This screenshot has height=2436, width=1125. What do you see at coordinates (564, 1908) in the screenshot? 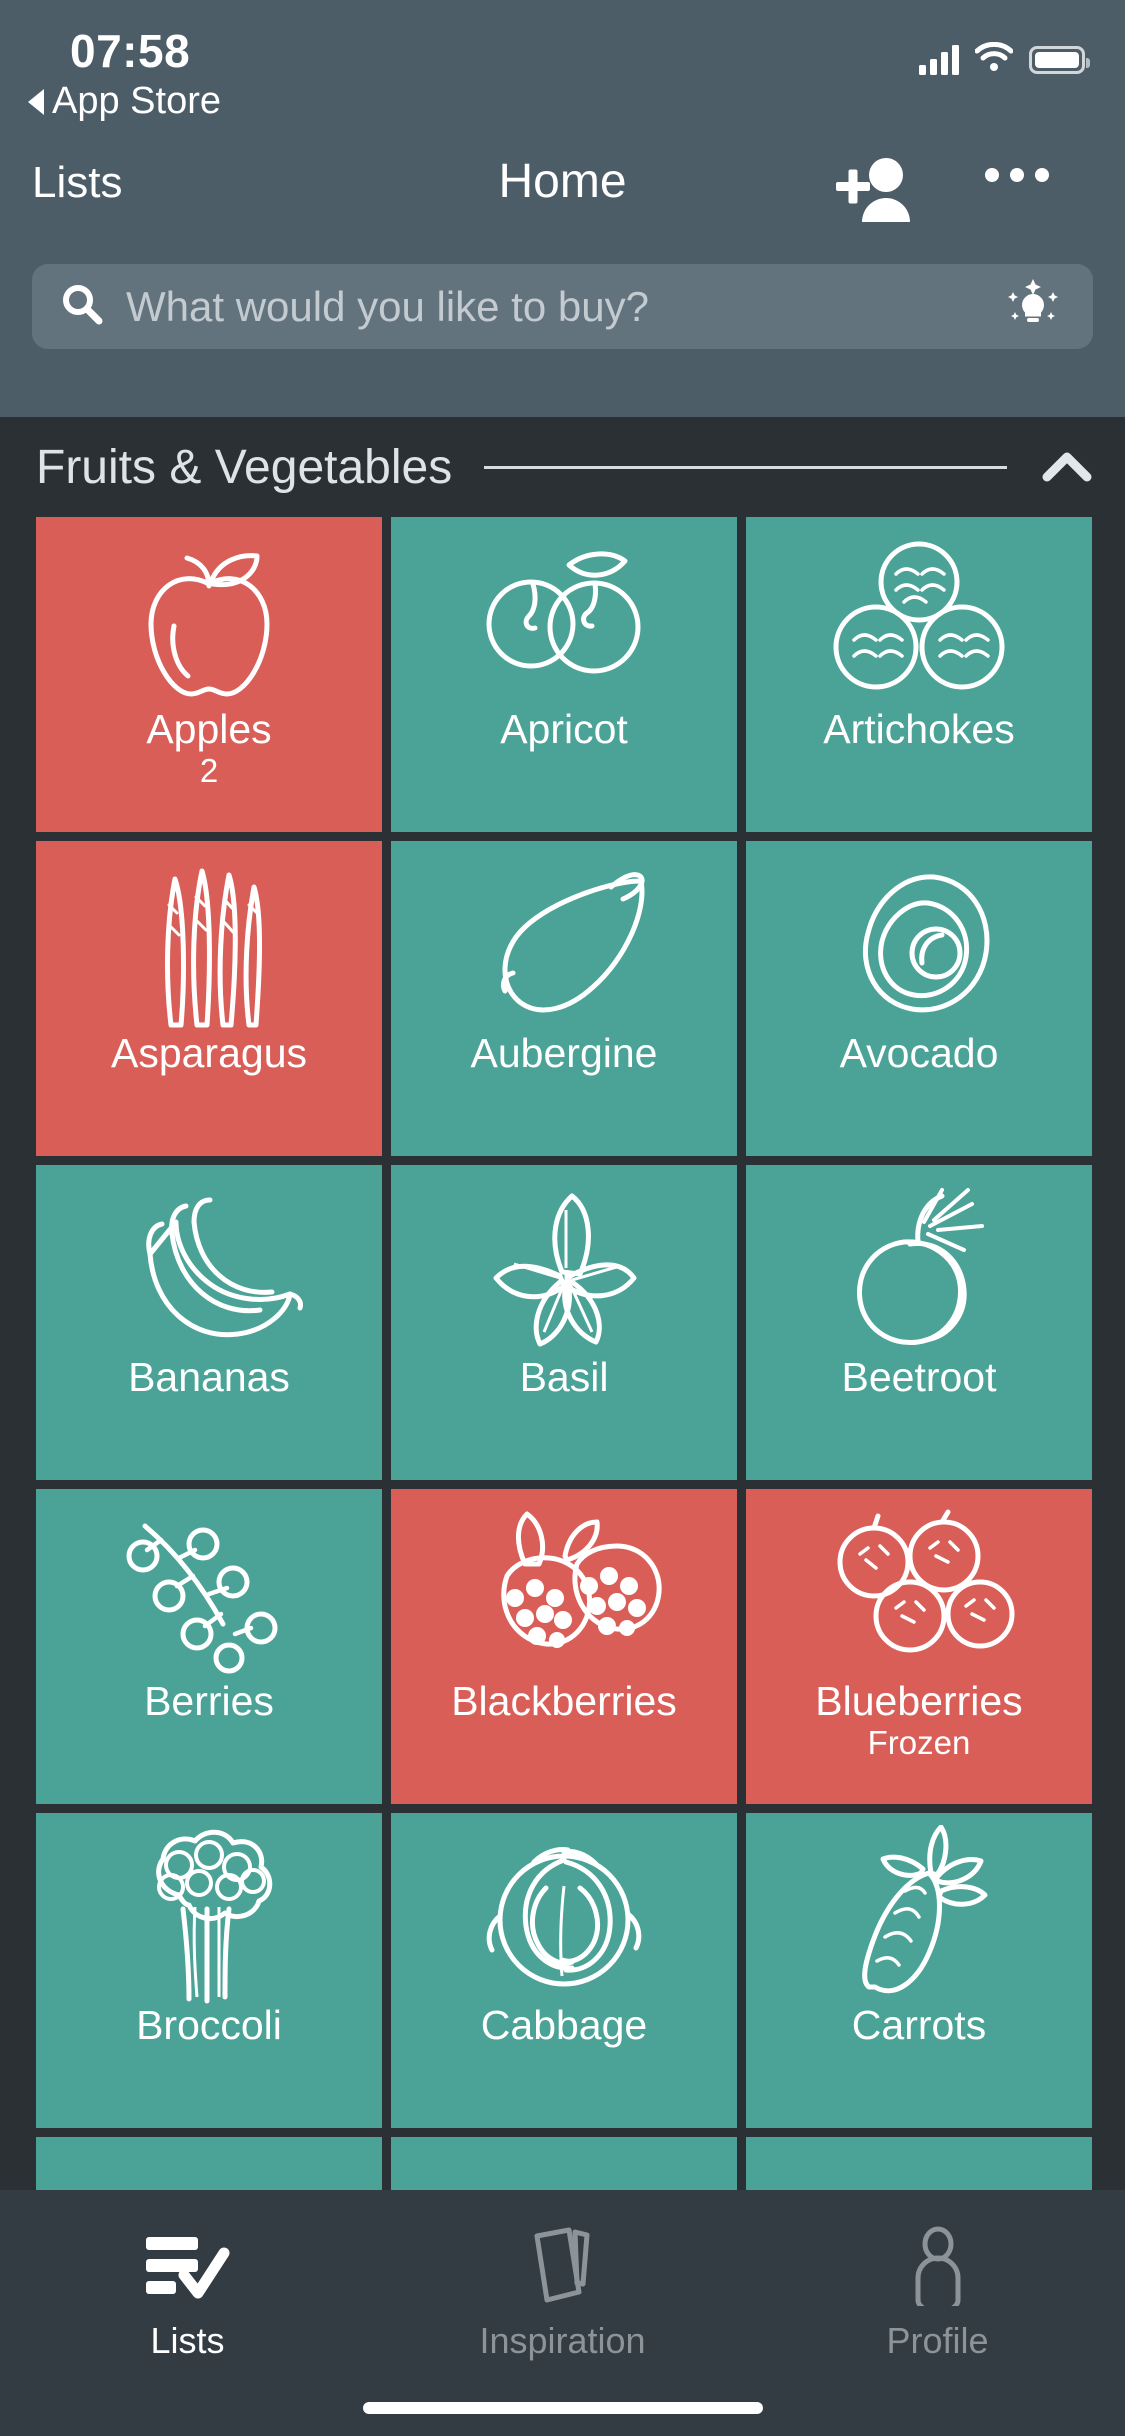
I see `cabbage-icon` at bounding box center [564, 1908].